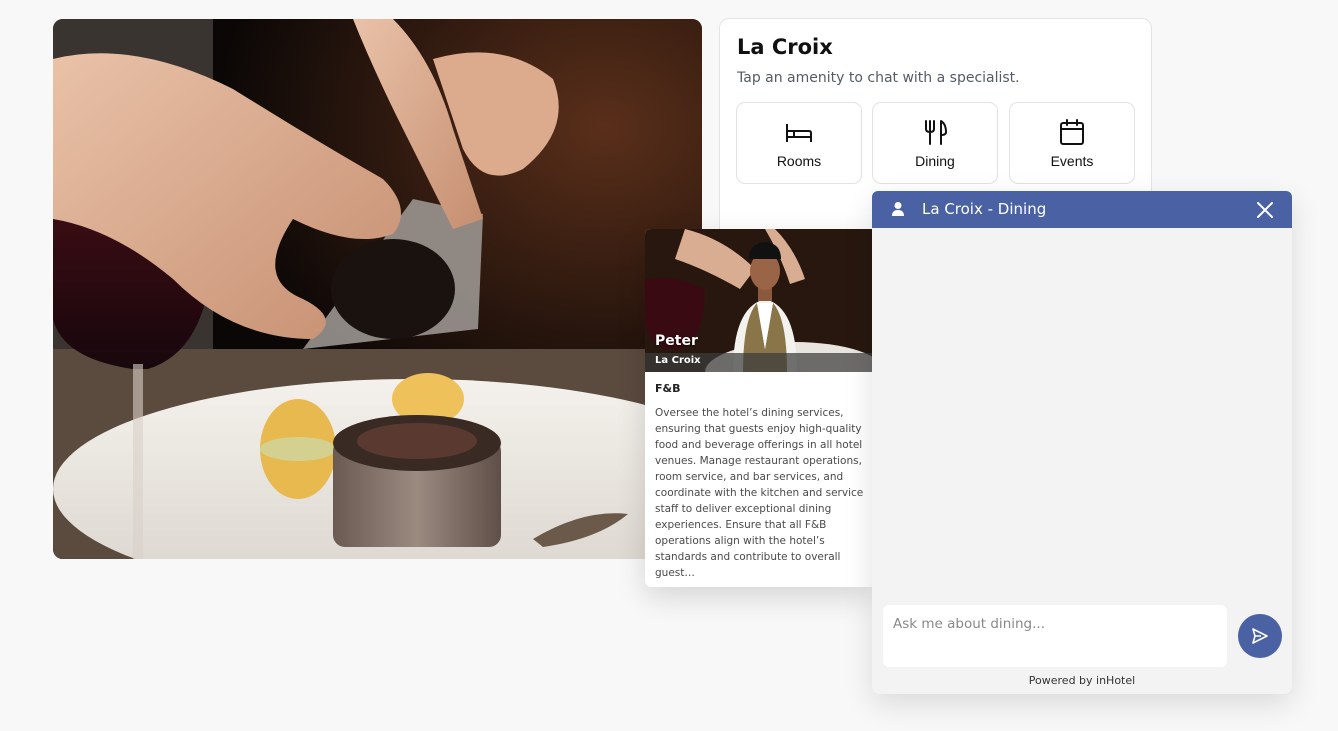 This screenshot has height=731, width=1338. Describe the element at coordinates (799, 133) in the screenshot. I see `bed-icon` at that location.